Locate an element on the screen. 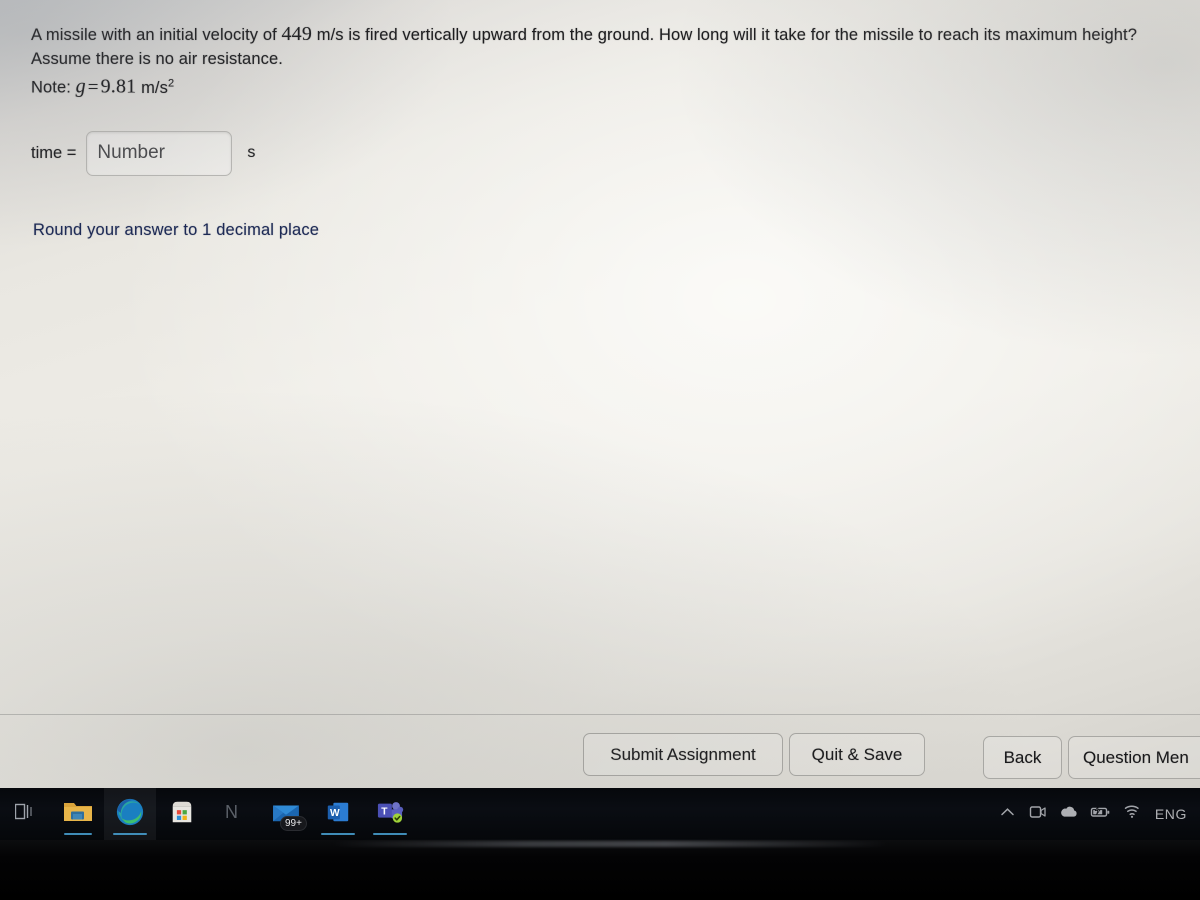  task-view-icon is located at coordinates (25, 814).